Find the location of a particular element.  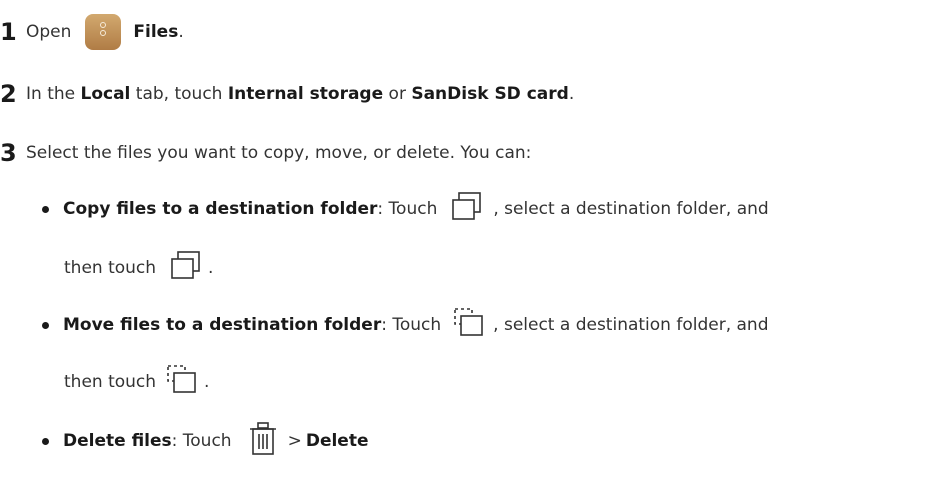

trash-icon is located at coordinates (263, 441).